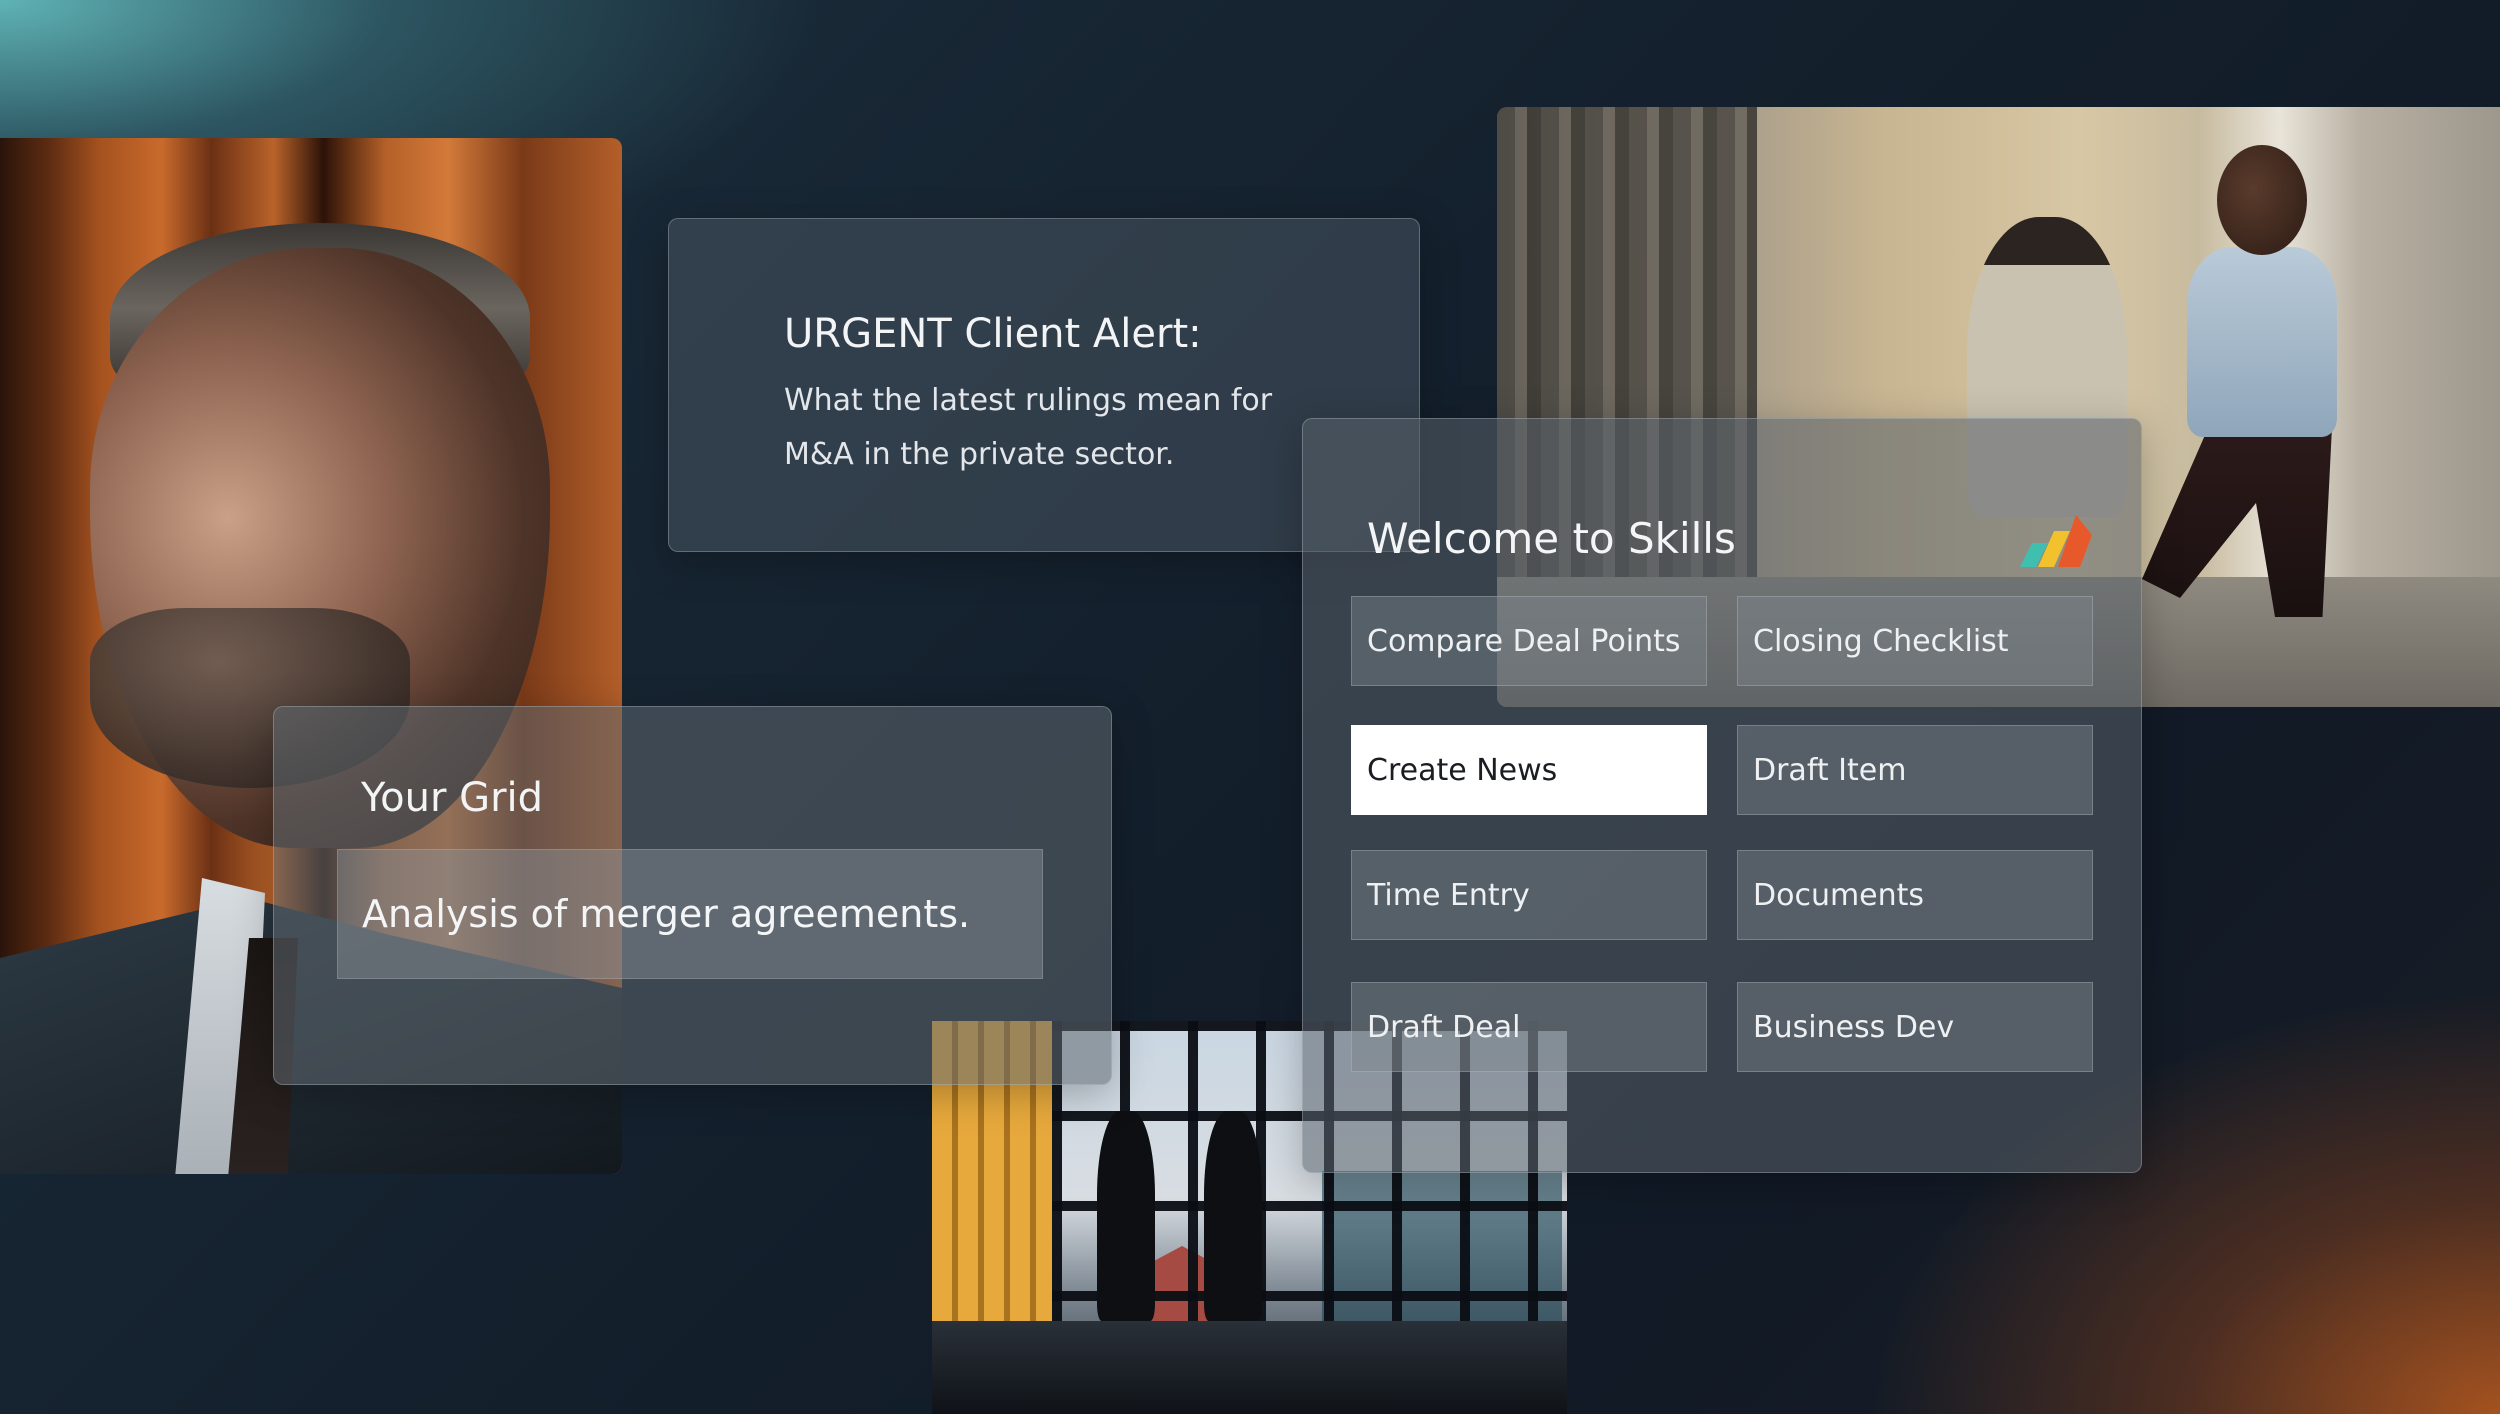  I want to click on skill-draft-deal-button: Draft Deal, so click(1529, 1027).